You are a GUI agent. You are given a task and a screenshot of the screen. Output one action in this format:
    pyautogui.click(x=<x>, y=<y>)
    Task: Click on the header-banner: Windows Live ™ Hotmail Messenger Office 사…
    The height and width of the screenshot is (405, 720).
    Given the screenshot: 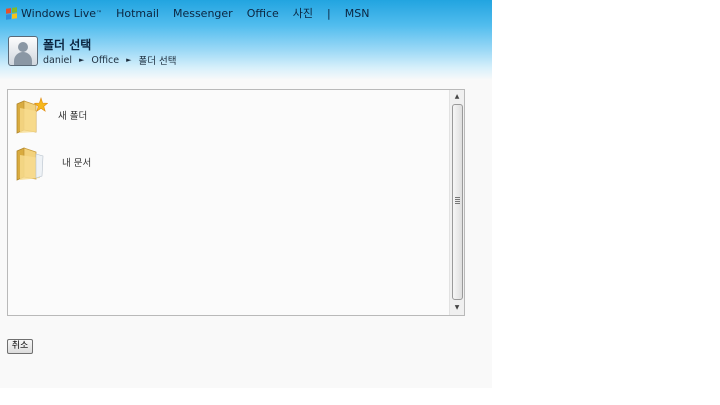 What is the action you would take?
    pyautogui.click(x=246, y=40)
    